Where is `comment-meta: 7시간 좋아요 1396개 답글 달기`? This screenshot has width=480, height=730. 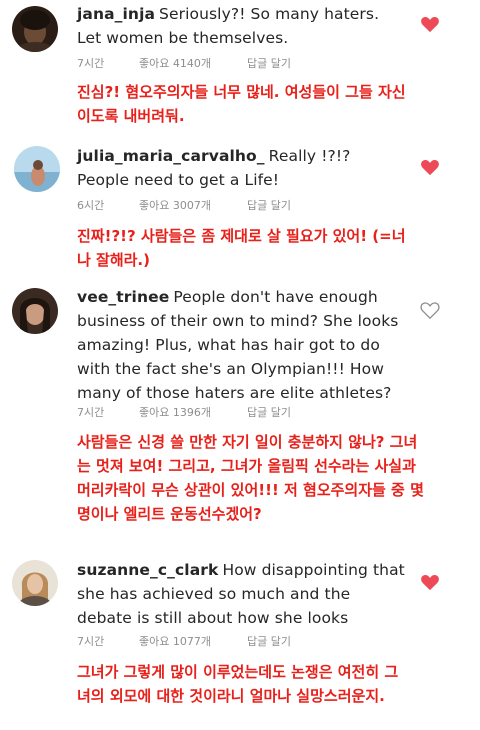
comment-meta: 7시간 좋아요 1396개 답글 달기 is located at coordinates (184, 412).